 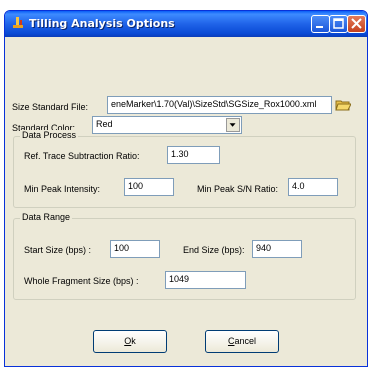 I want to click on standard-color-select: Red, so click(x=167, y=125).